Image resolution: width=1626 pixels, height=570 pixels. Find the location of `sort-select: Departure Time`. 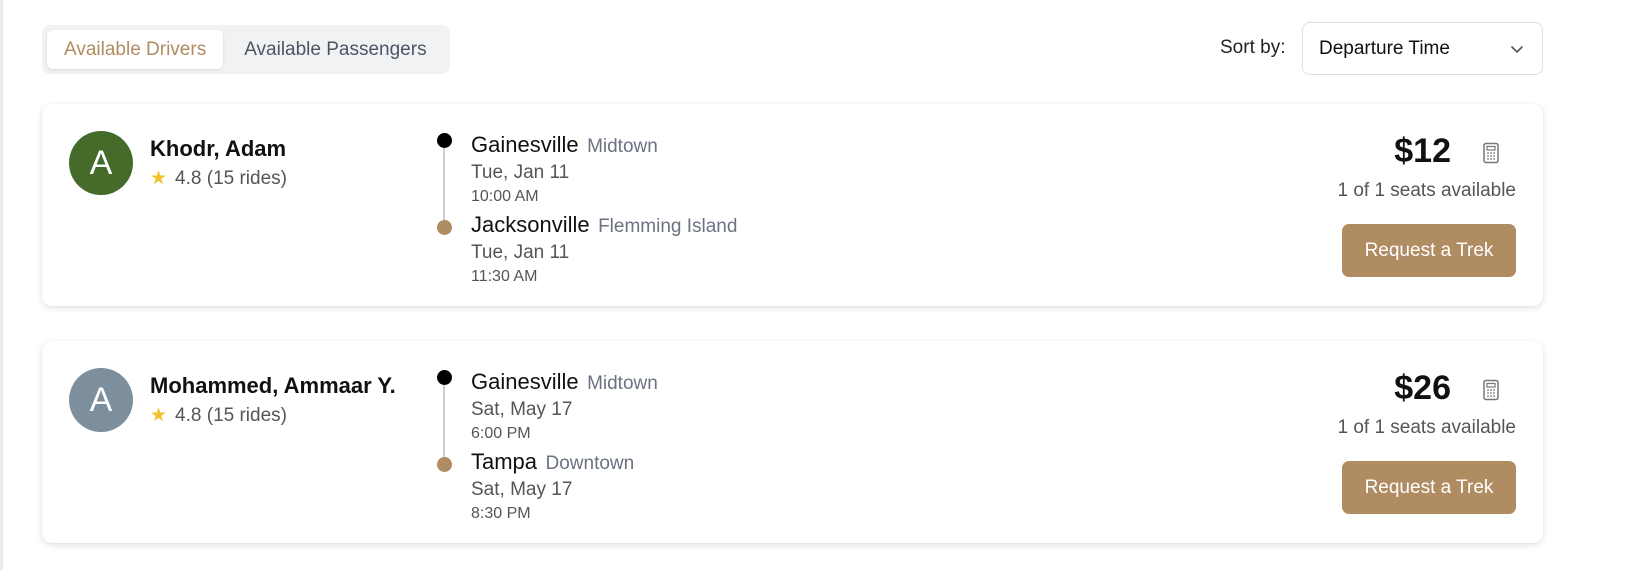

sort-select: Departure Time is located at coordinates (1422, 48).